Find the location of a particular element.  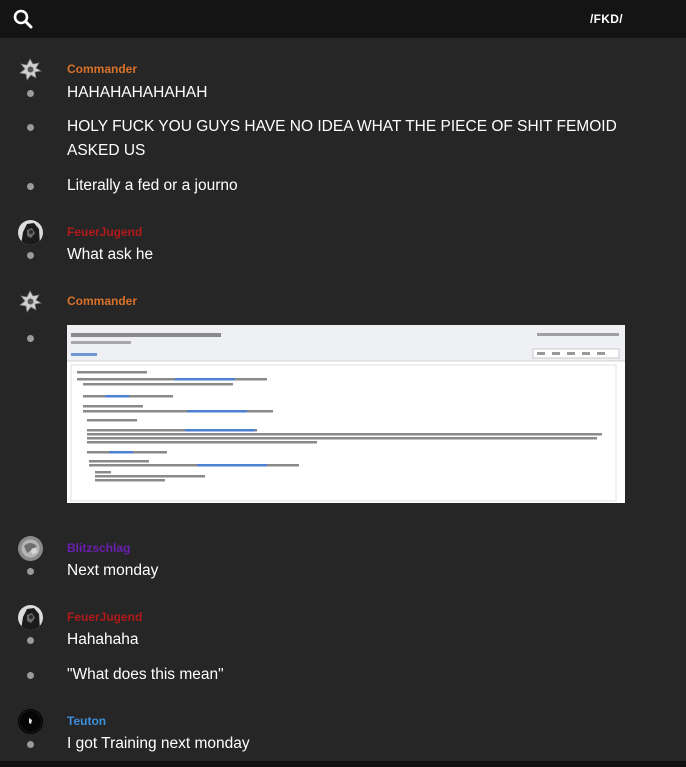

message-text: Literally a fed or a journo is located at coordinates (152, 185).